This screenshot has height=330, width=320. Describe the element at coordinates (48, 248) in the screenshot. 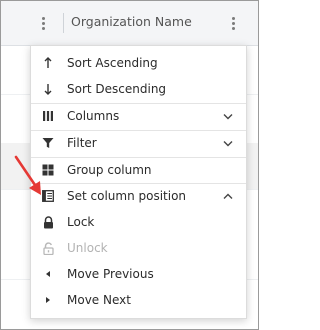

I see `unlock-icon` at that location.